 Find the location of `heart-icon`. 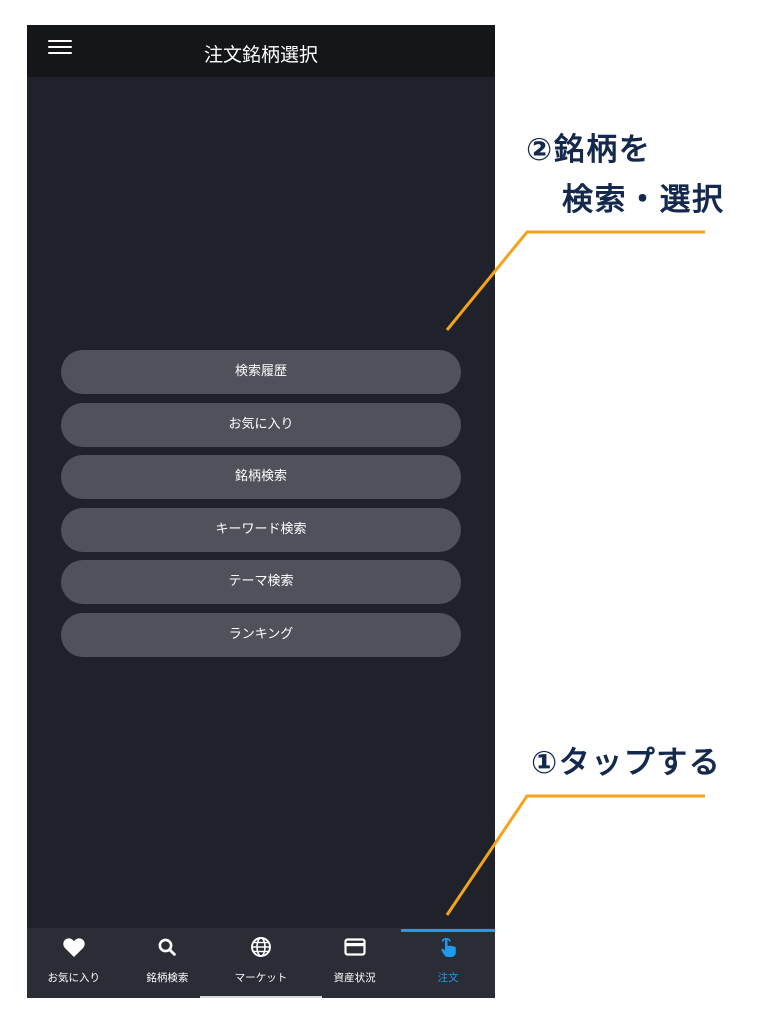

heart-icon is located at coordinates (74, 947).